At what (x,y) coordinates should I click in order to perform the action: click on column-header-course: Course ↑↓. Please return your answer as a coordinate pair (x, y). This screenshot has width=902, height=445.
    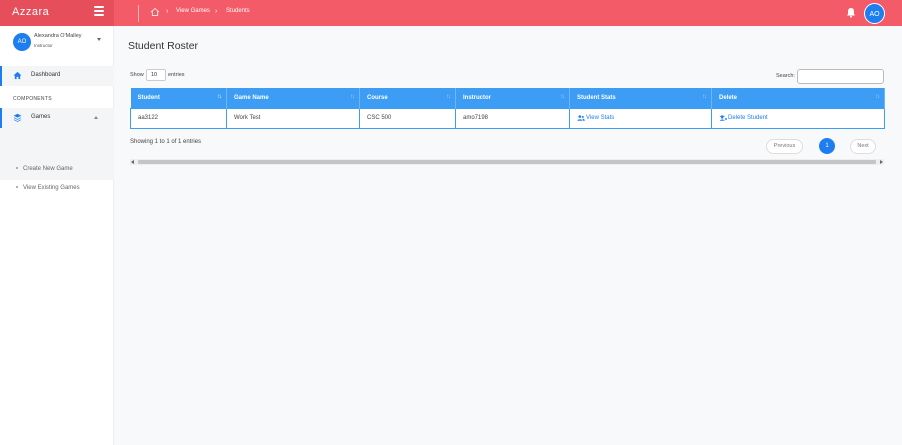
    Looking at the image, I should click on (407, 98).